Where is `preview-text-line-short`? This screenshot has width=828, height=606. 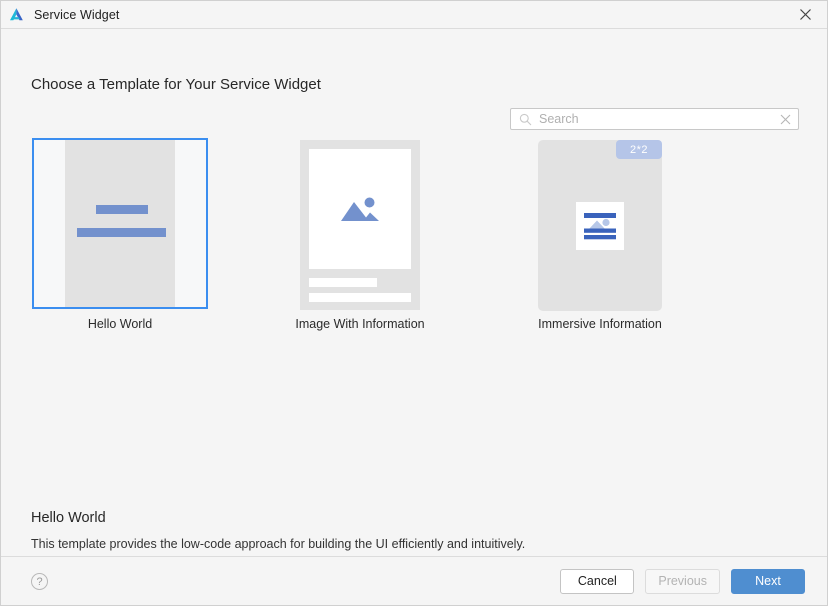
preview-text-line-short is located at coordinates (343, 282).